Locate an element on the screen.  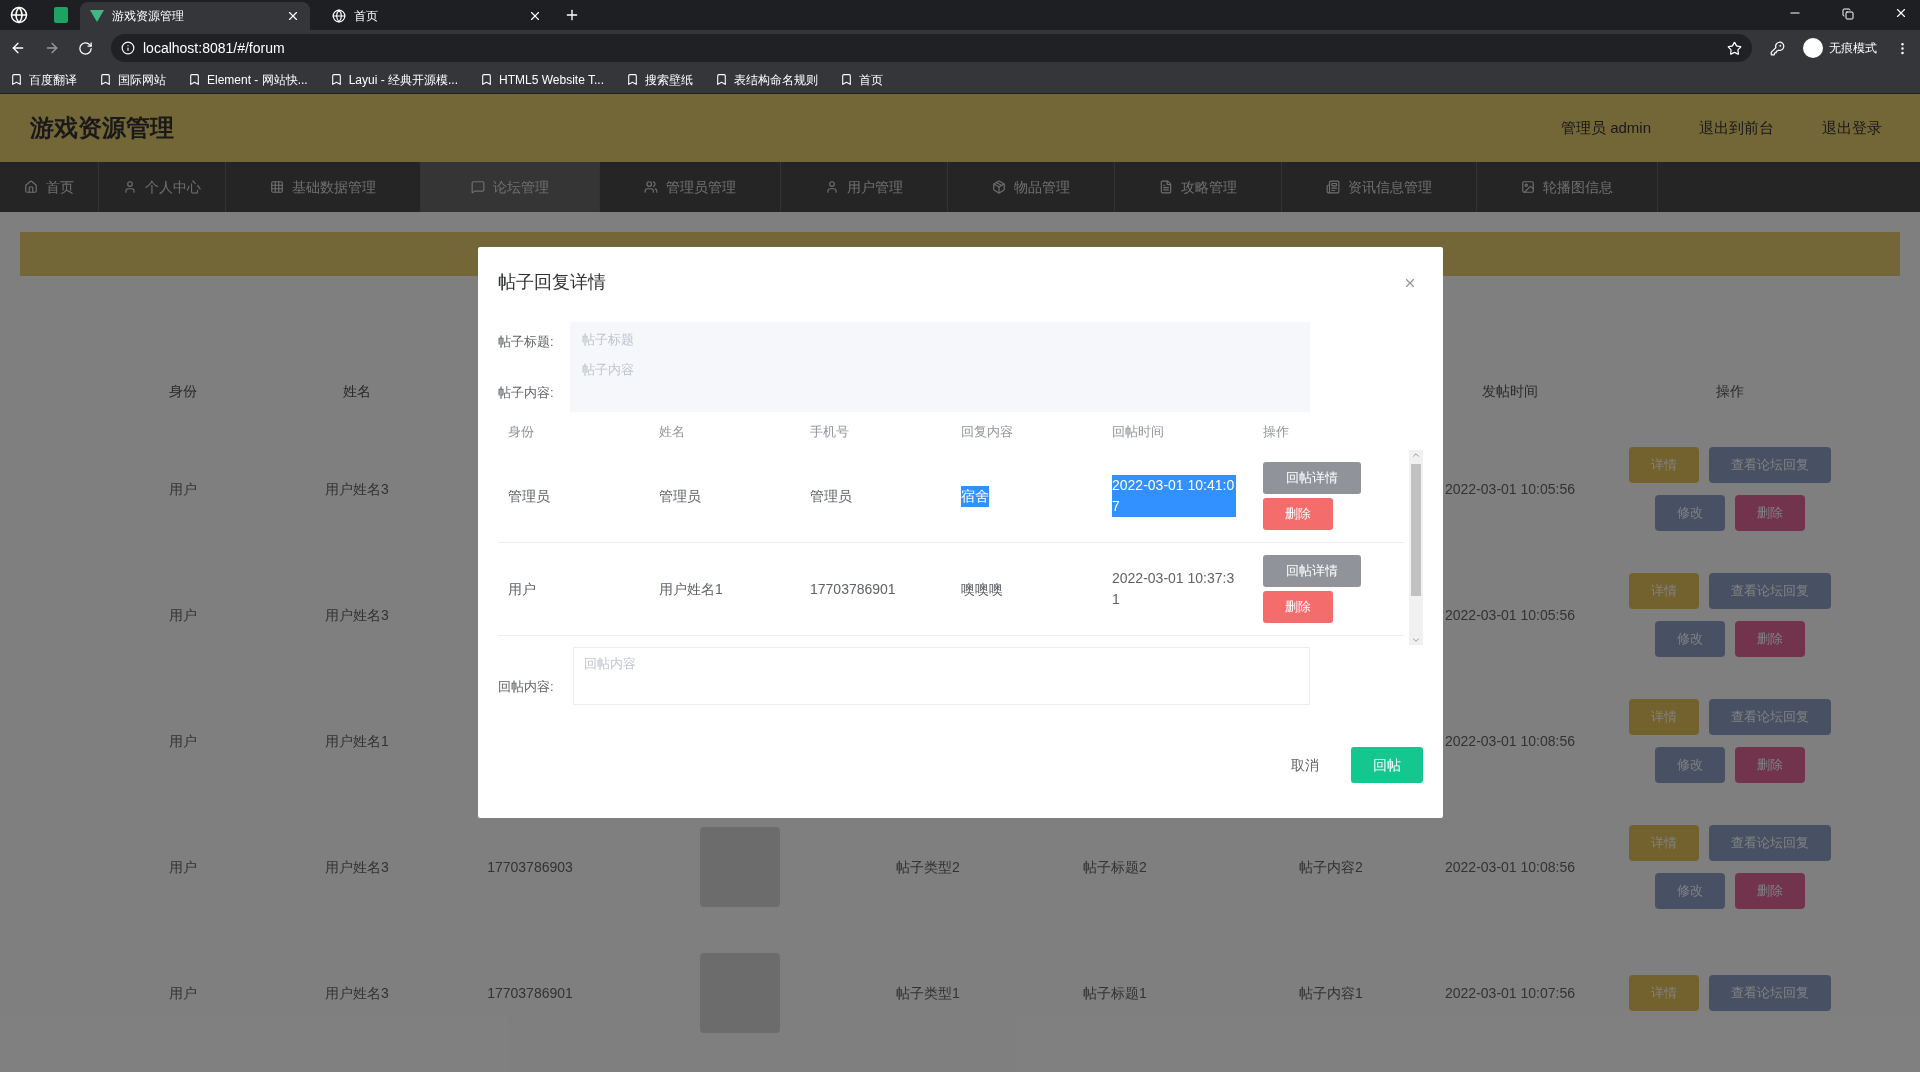
scrollbar-thumb is located at coordinates (1416, 530).